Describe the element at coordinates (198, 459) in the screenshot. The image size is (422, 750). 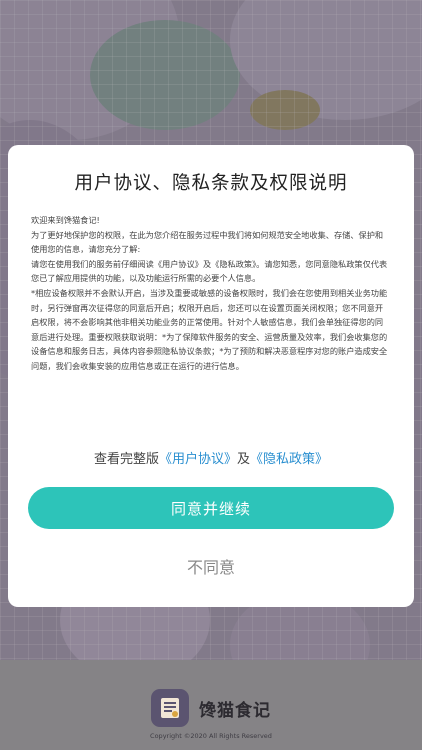
I see `user-agreement-link: 《用户协议》` at that location.